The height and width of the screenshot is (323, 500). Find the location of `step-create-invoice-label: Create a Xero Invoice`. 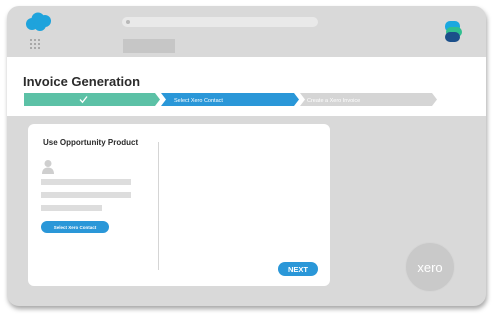

step-create-invoice-label: Create a Xero Invoice is located at coordinates (333, 101).